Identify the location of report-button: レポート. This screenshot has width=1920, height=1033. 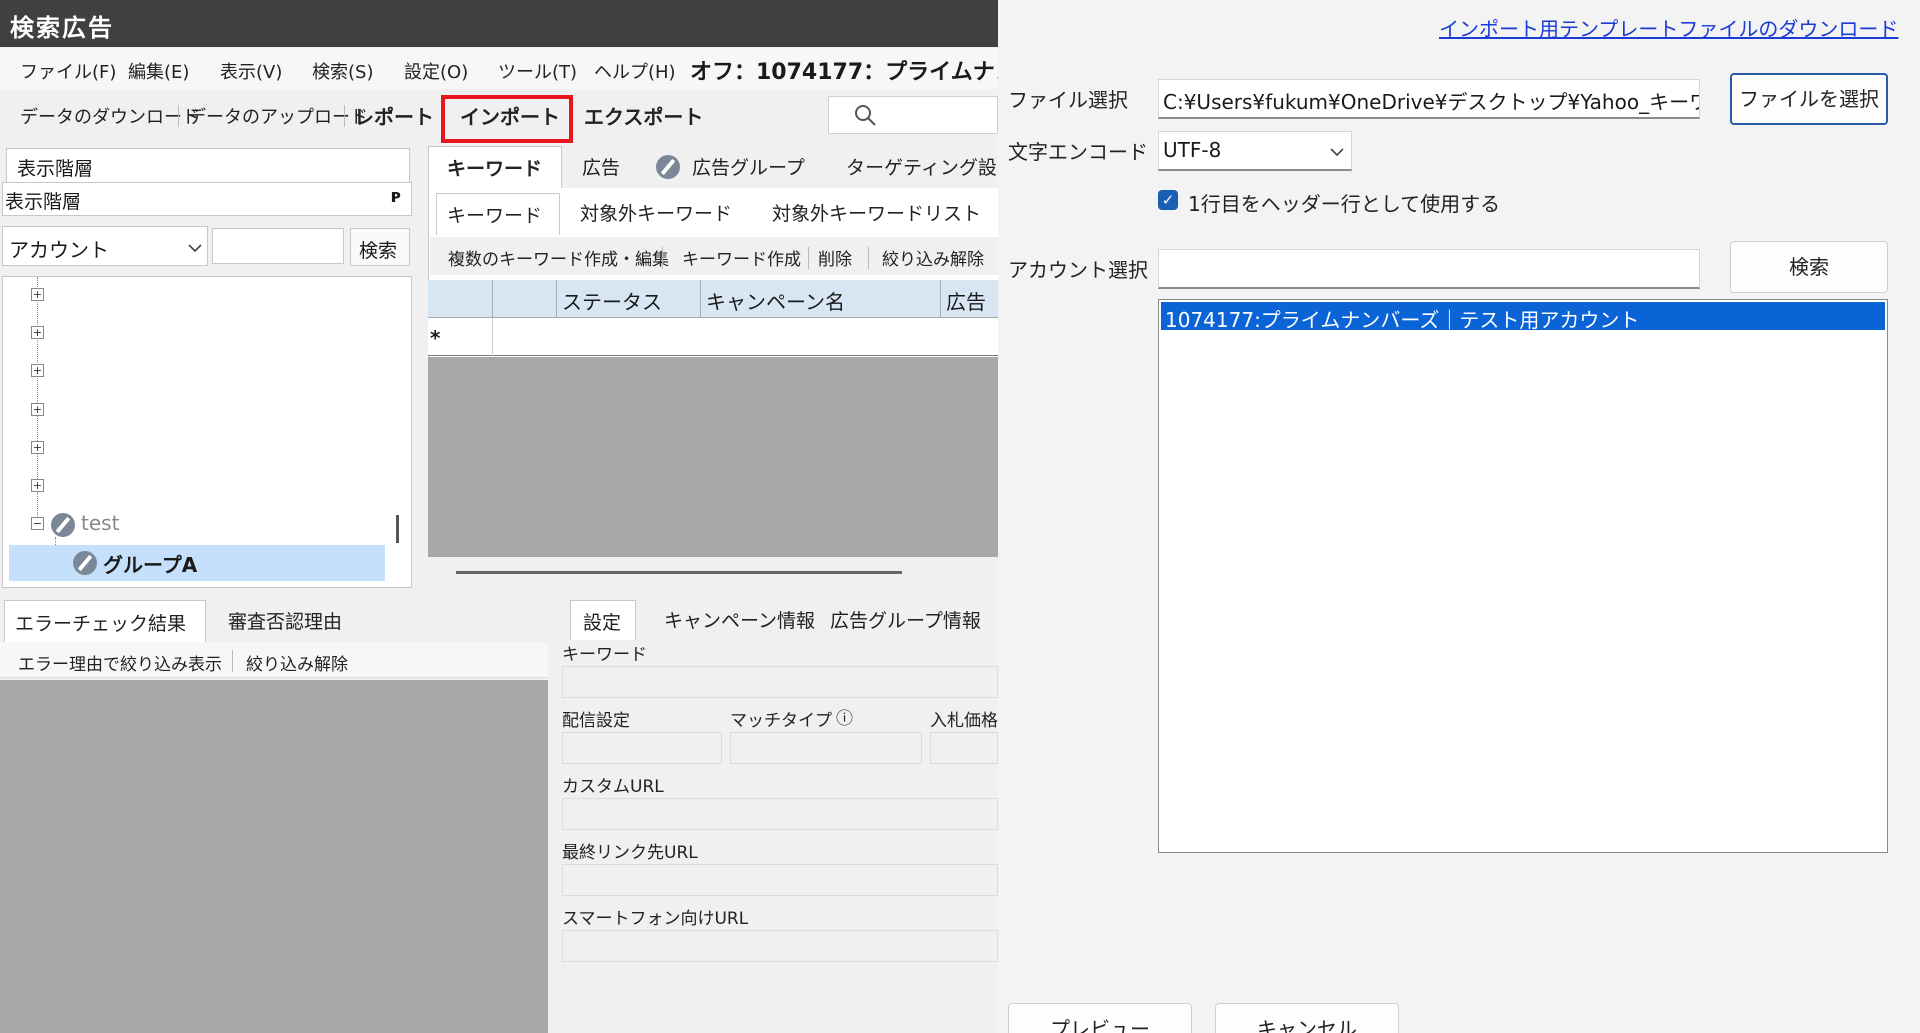
(394, 115).